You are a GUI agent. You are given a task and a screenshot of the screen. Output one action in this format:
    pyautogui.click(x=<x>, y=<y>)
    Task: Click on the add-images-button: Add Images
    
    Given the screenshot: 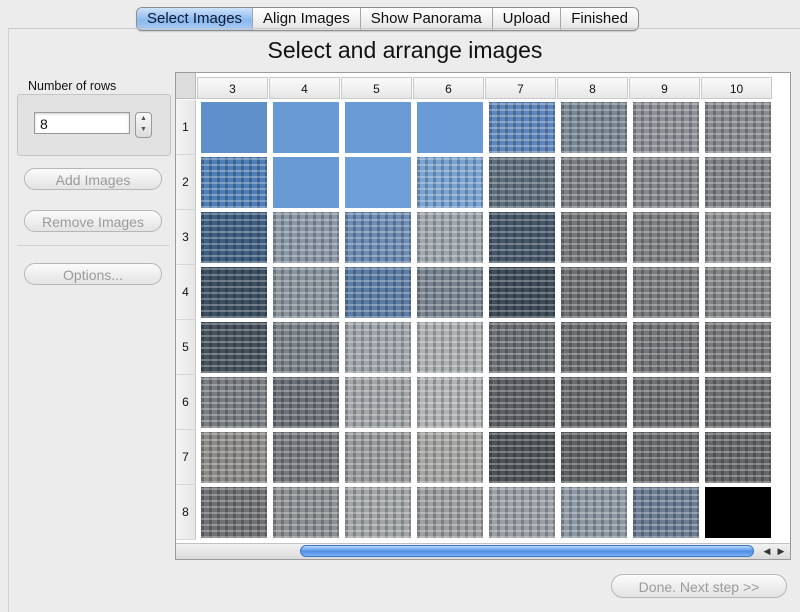 What is the action you would take?
    pyautogui.click(x=93, y=179)
    